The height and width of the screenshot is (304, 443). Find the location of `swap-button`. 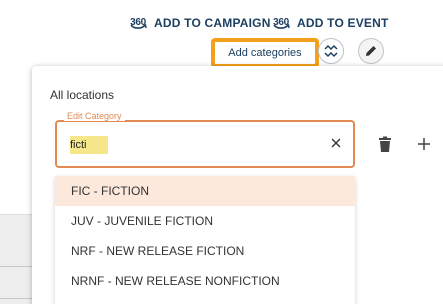

swap-button is located at coordinates (331, 51).